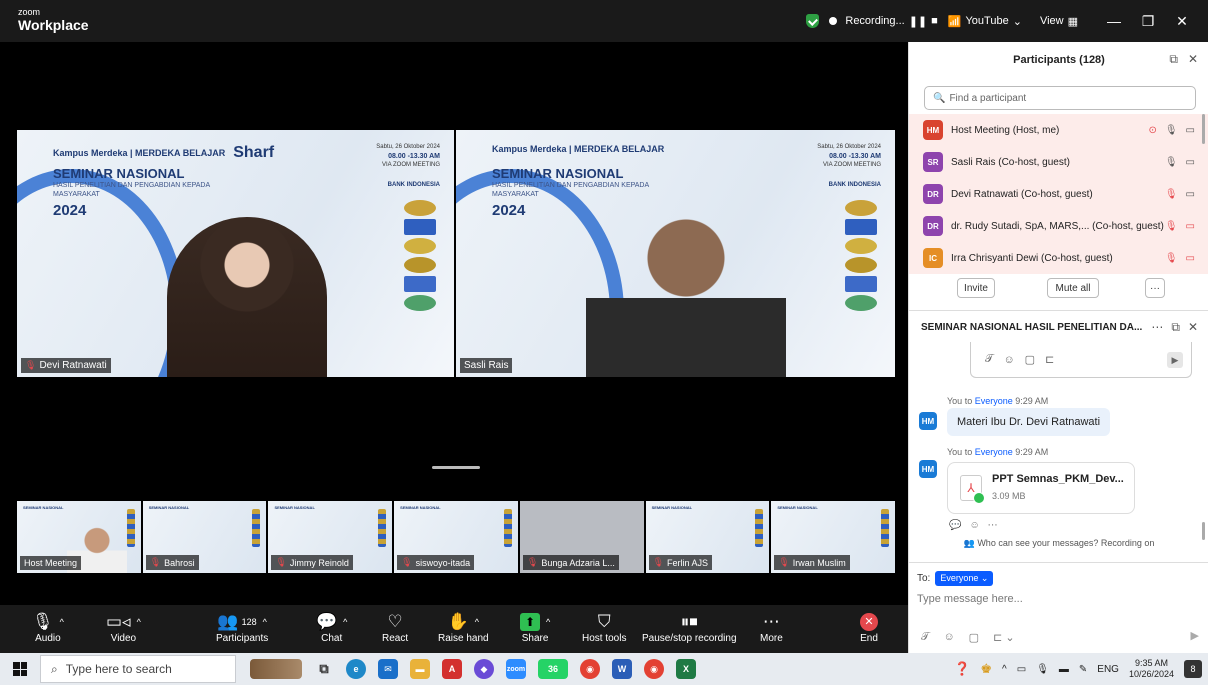 The width and height of the screenshot is (1208, 685). I want to click on reply-icon: 💬, so click(955, 525).